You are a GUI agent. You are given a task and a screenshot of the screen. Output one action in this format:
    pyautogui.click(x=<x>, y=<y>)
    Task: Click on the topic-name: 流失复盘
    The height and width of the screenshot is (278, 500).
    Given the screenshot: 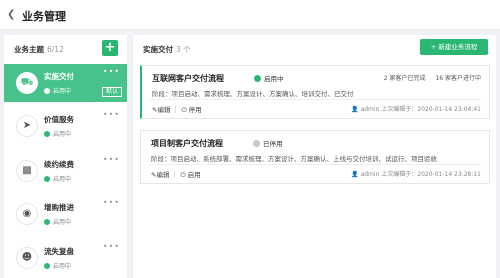 What is the action you would take?
    pyautogui.click(x=59, y=251)
    